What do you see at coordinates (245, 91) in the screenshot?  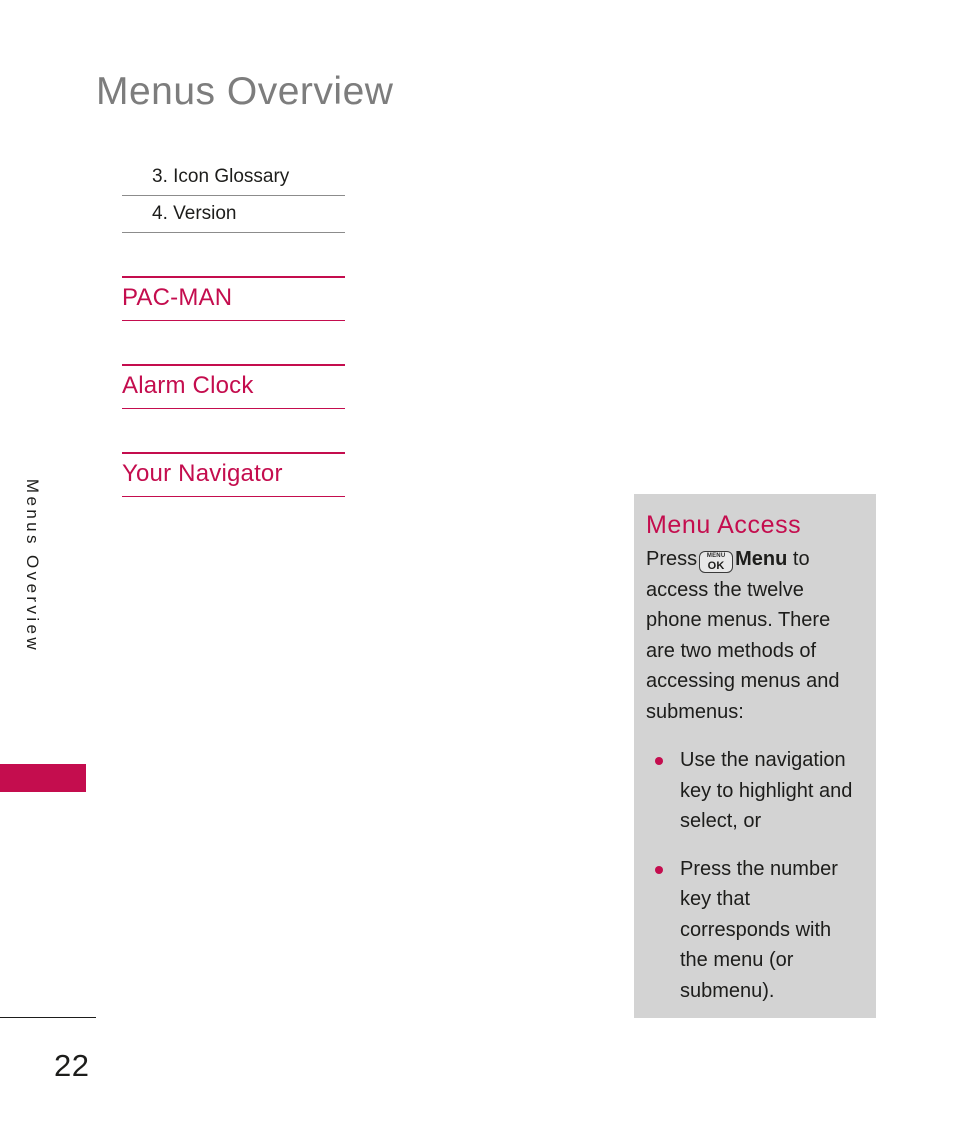 I see `page-title: Menus Overview` at bounding box center [245, 91].